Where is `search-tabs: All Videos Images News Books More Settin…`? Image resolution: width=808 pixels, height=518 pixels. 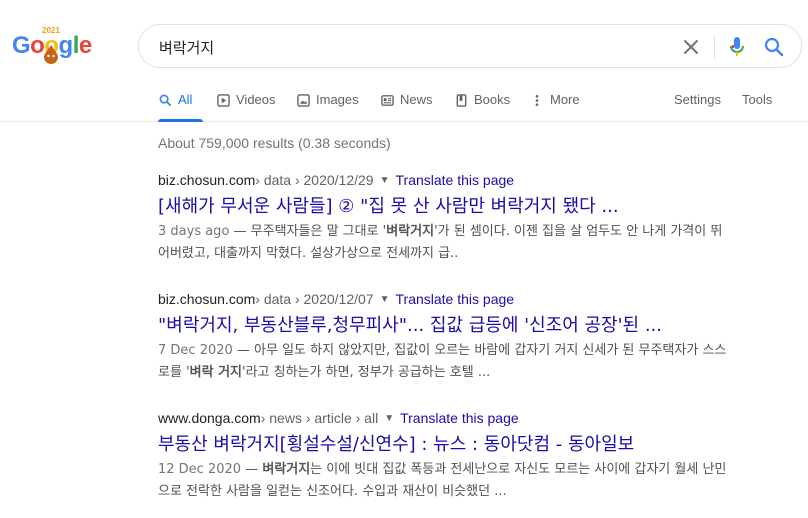 search-tabs: All Videos Images News Books More Settin… is located at coordinates (478, 105).